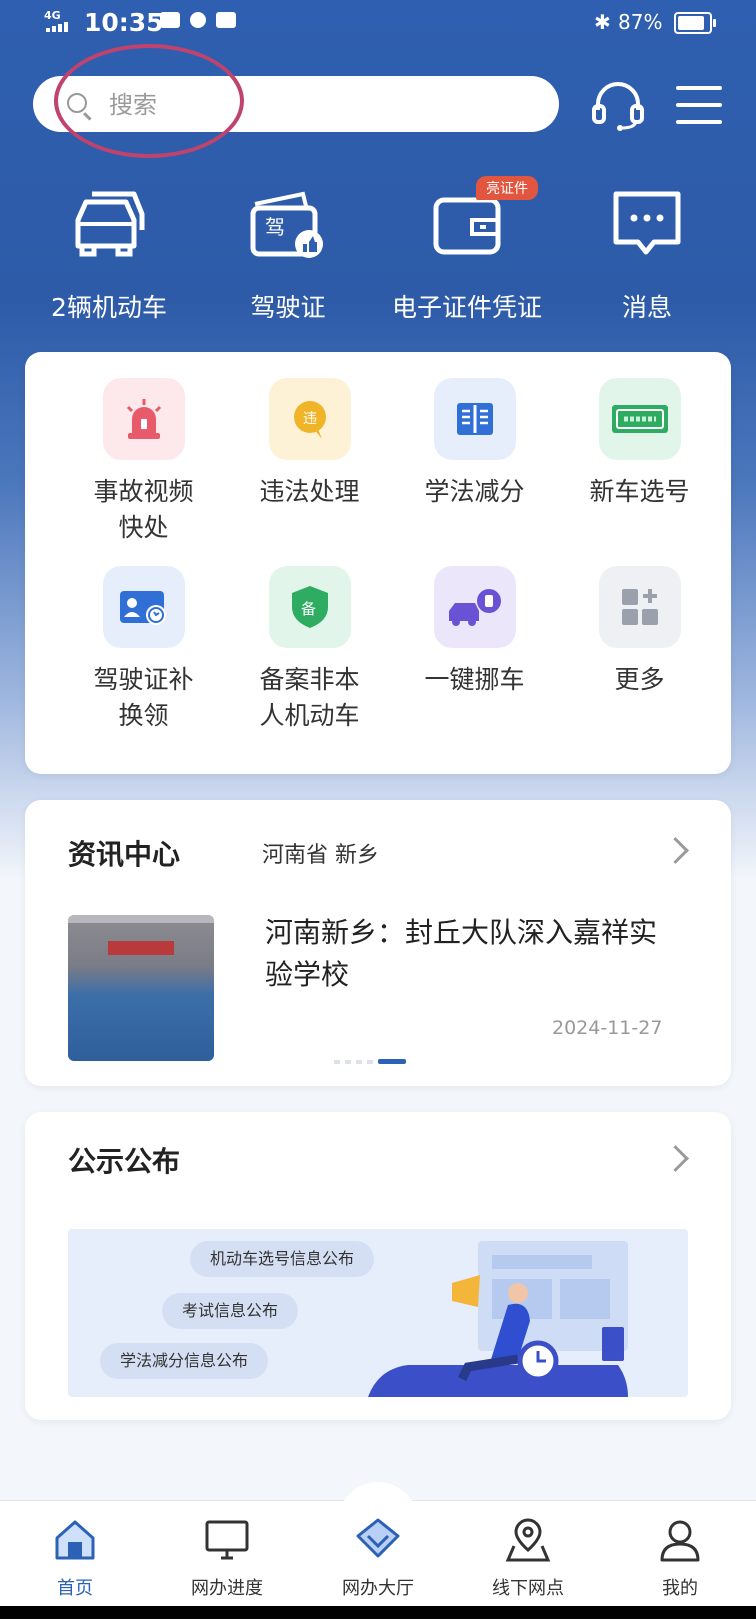 The width and height of the screenshot is (756, 1620). What do you see at coordinates (647, 223) in the screenshot?
I see `message-icon` at bounding box center [647, 223].